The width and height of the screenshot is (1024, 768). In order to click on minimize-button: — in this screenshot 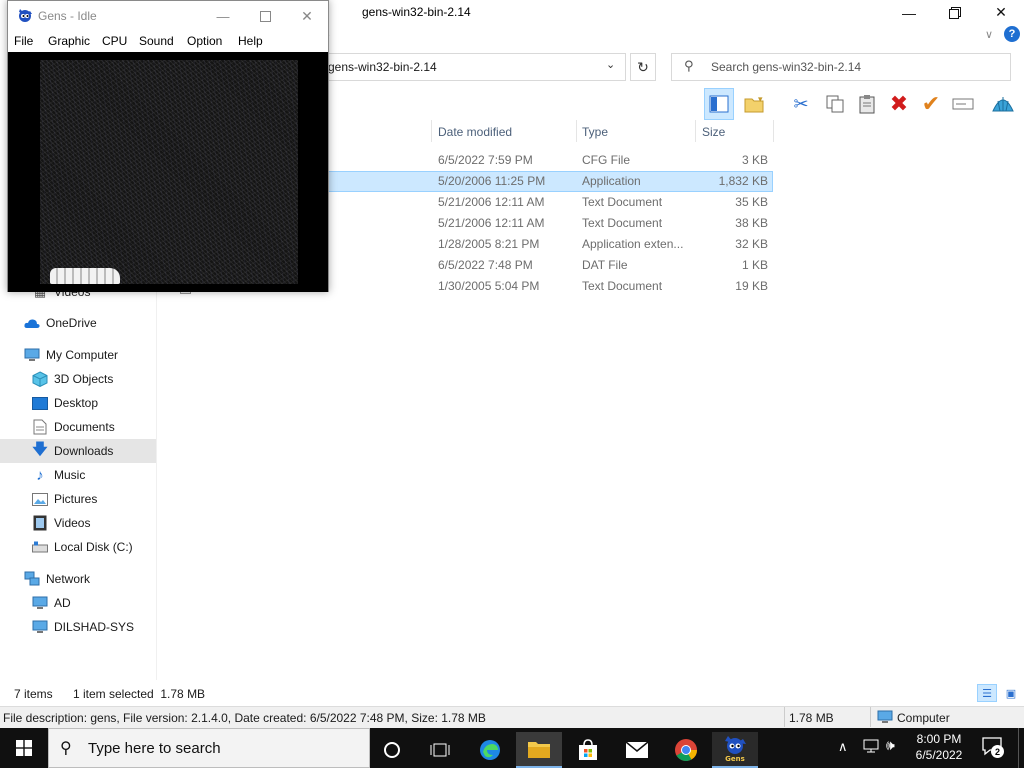, I will do `click(909, 12)`.